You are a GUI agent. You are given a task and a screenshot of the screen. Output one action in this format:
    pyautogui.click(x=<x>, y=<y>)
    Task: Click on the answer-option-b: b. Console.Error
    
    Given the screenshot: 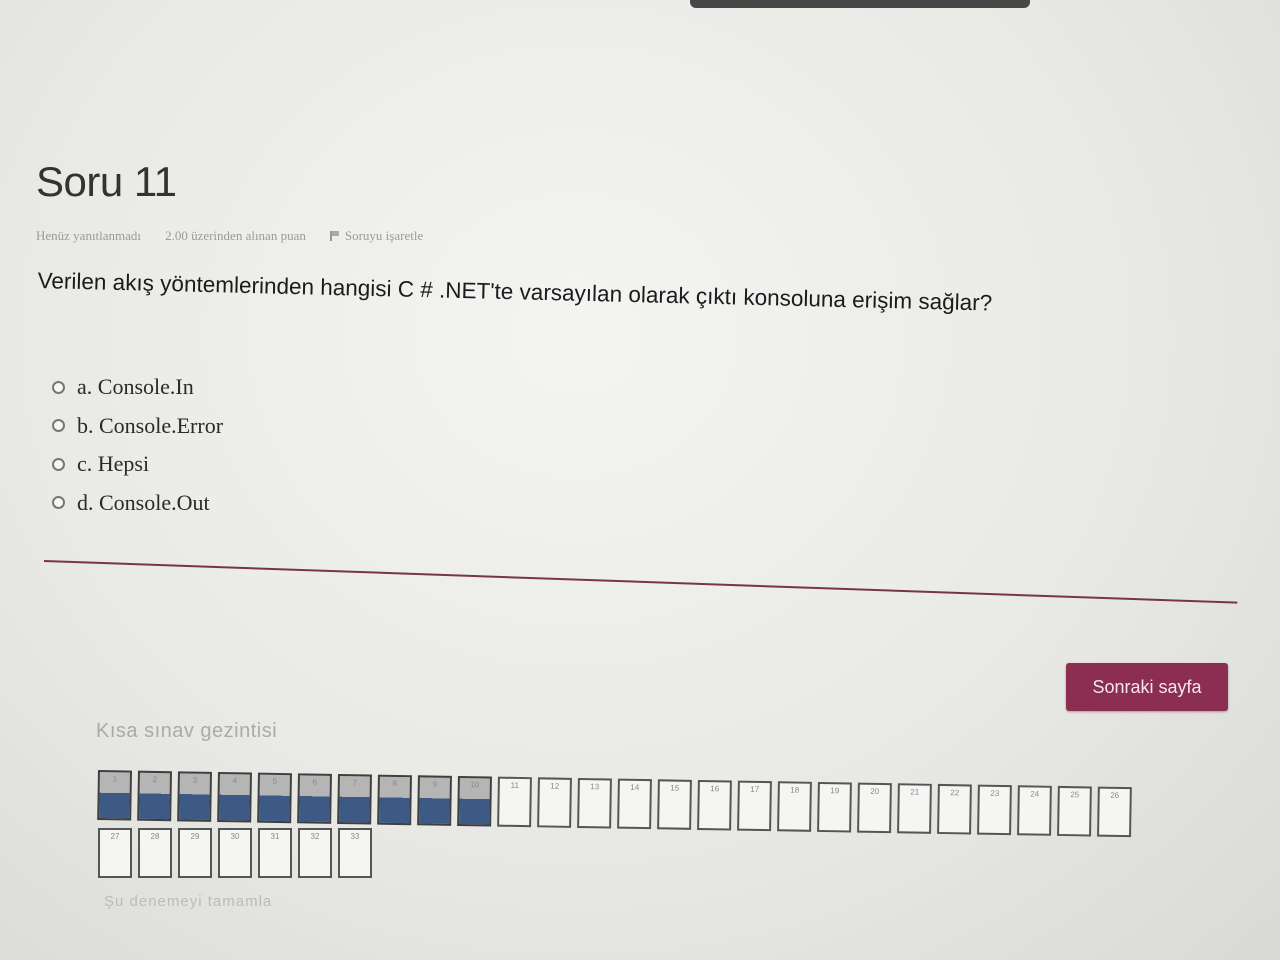 What is the action you would take?
    pyautogui.click(x=137, y=426)
    